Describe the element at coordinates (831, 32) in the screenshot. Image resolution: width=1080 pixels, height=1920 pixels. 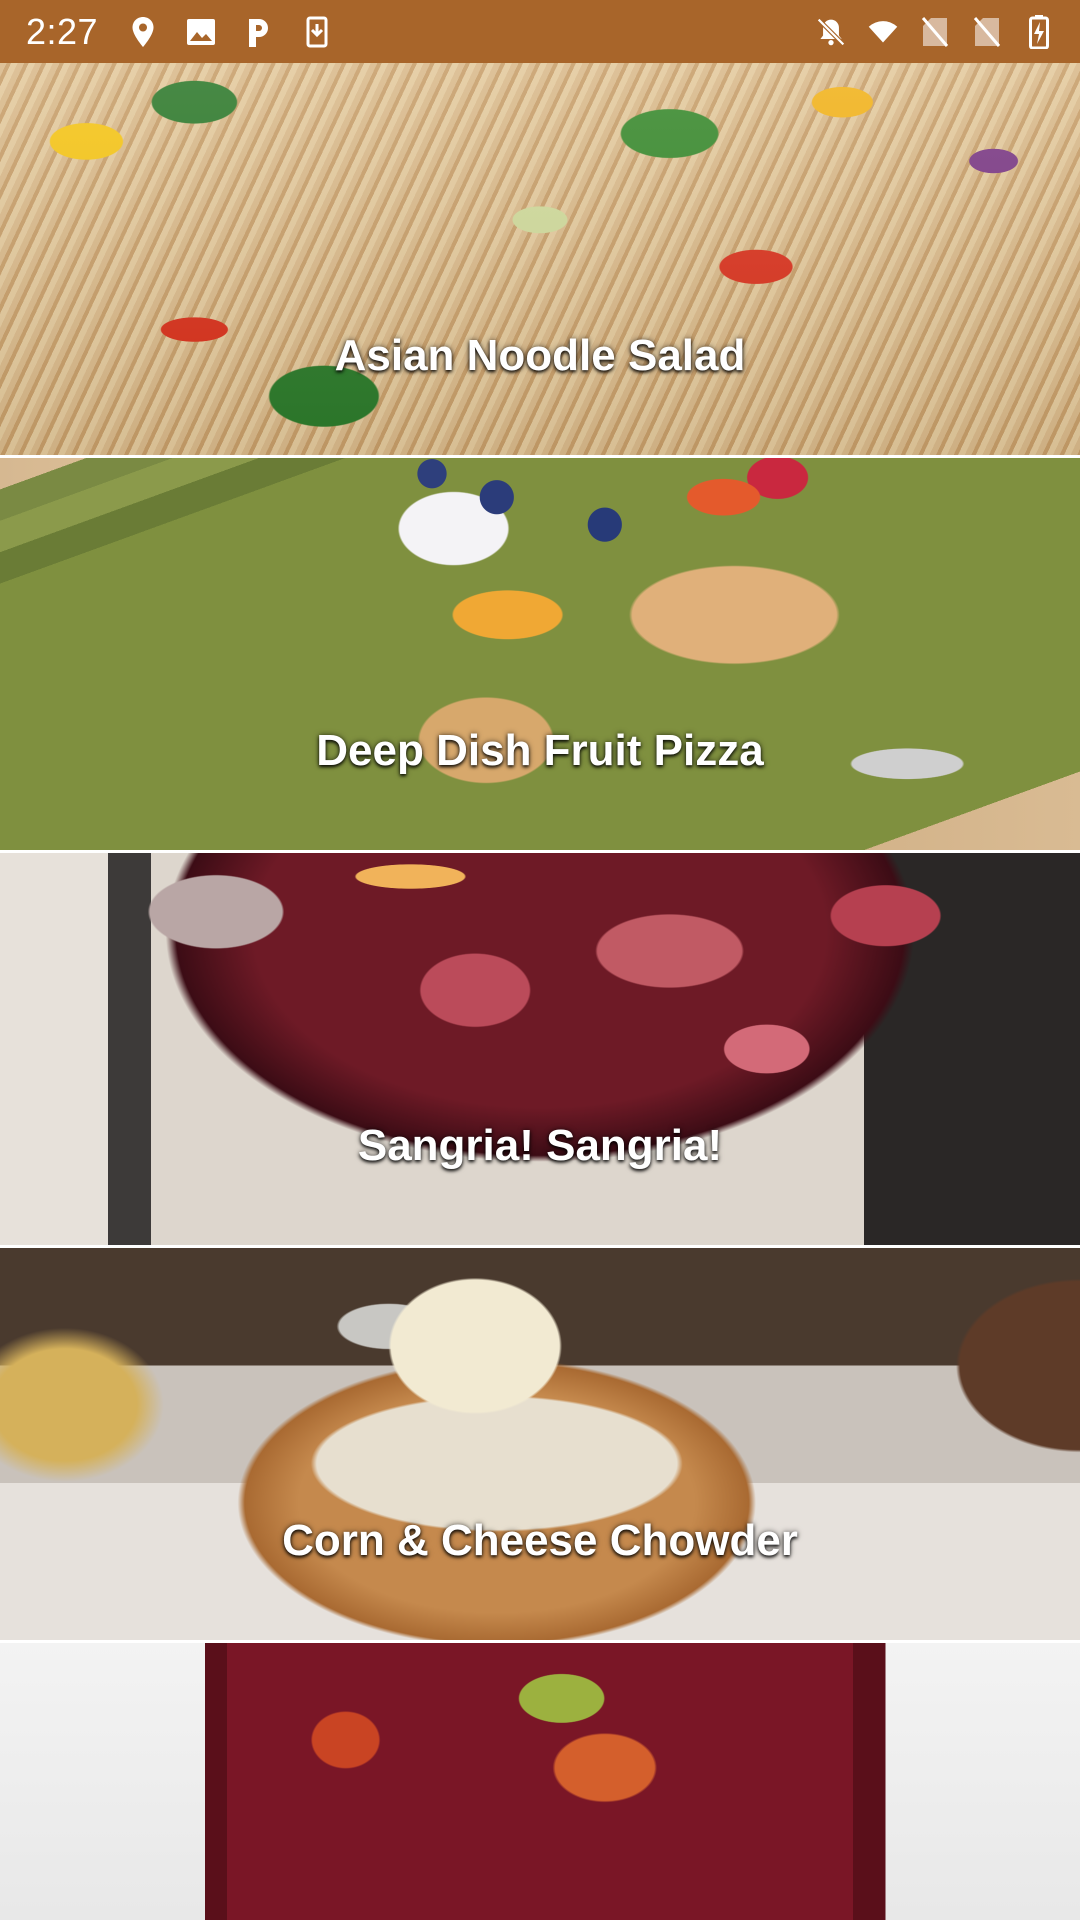
I see `notifications-off-icon` at that location.